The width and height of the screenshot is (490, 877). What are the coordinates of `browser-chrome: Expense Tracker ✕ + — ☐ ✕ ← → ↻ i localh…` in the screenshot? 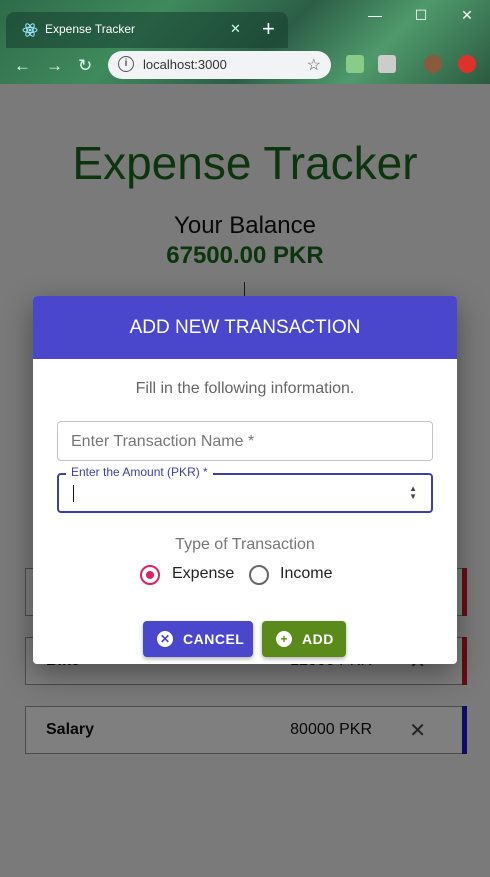 It's located at (245, 42).